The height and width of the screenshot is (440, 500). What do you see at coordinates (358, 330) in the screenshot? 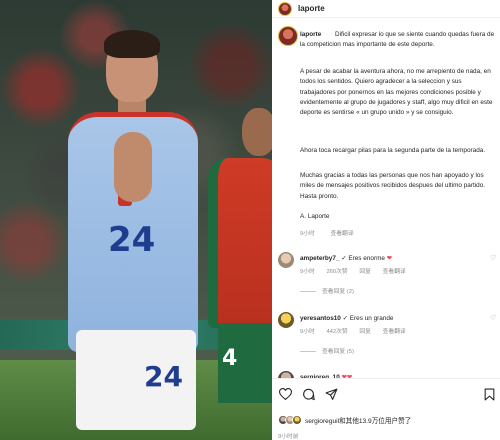
I see `comment-meta: 9小时 442次赞 回复 查看翻译` at bounding box center [358, 330].